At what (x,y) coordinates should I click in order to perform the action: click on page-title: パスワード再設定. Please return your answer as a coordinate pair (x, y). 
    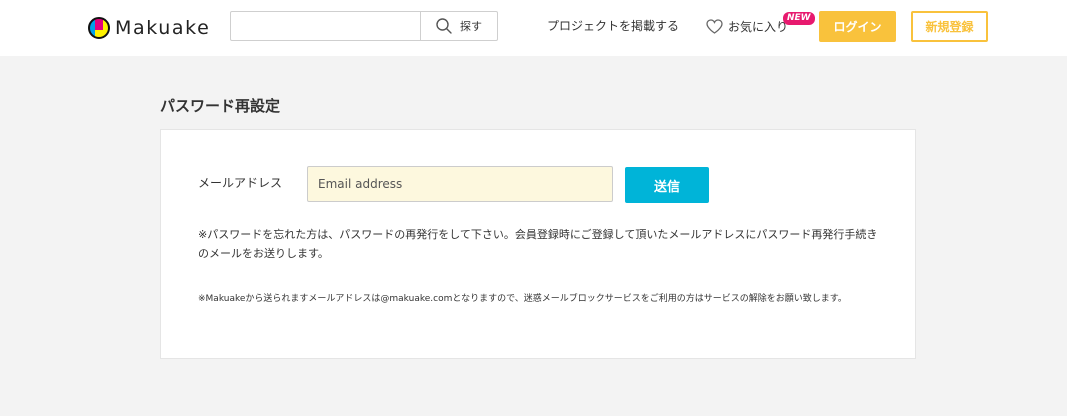
    Looking at the image, I should click on (220, 106).